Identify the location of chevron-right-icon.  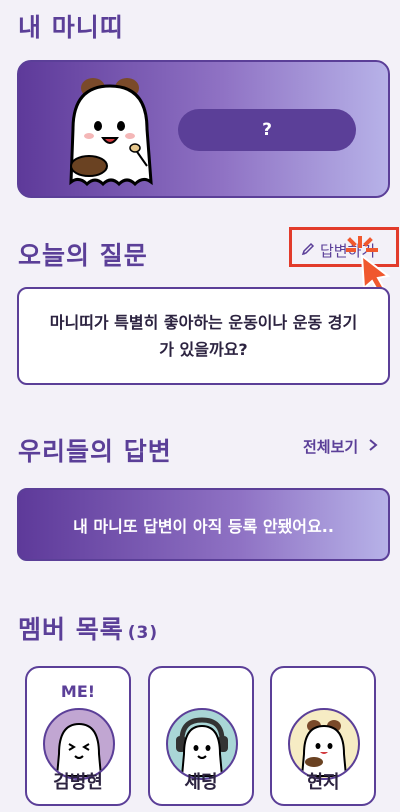
(373, 447).